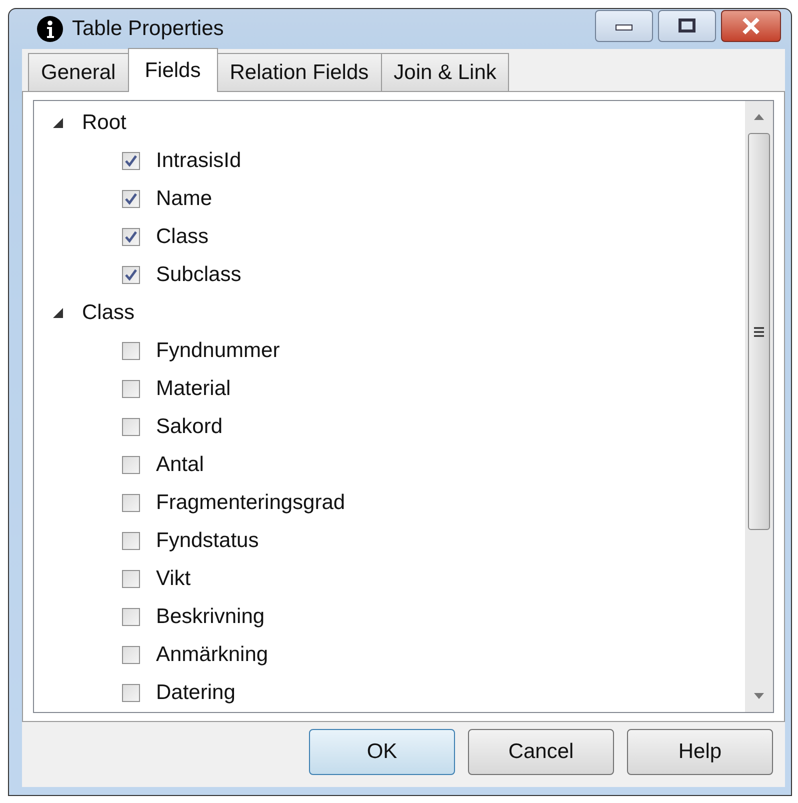 The width and height of the screenshot is (798, 803). What do you see at coordinates (541, 752) in the screenshot?
I see `dialog-button: Cancel` at bounding box center [541, 752].